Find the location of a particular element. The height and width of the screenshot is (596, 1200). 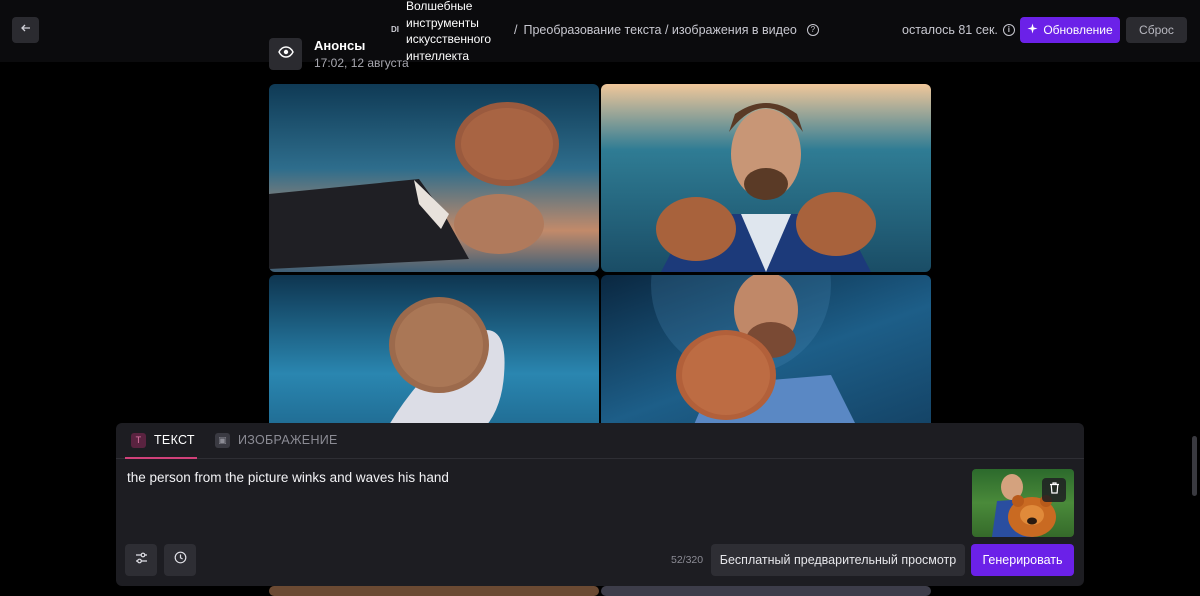

upgrade-button: Обновление is located at coordinates (1070, 30).